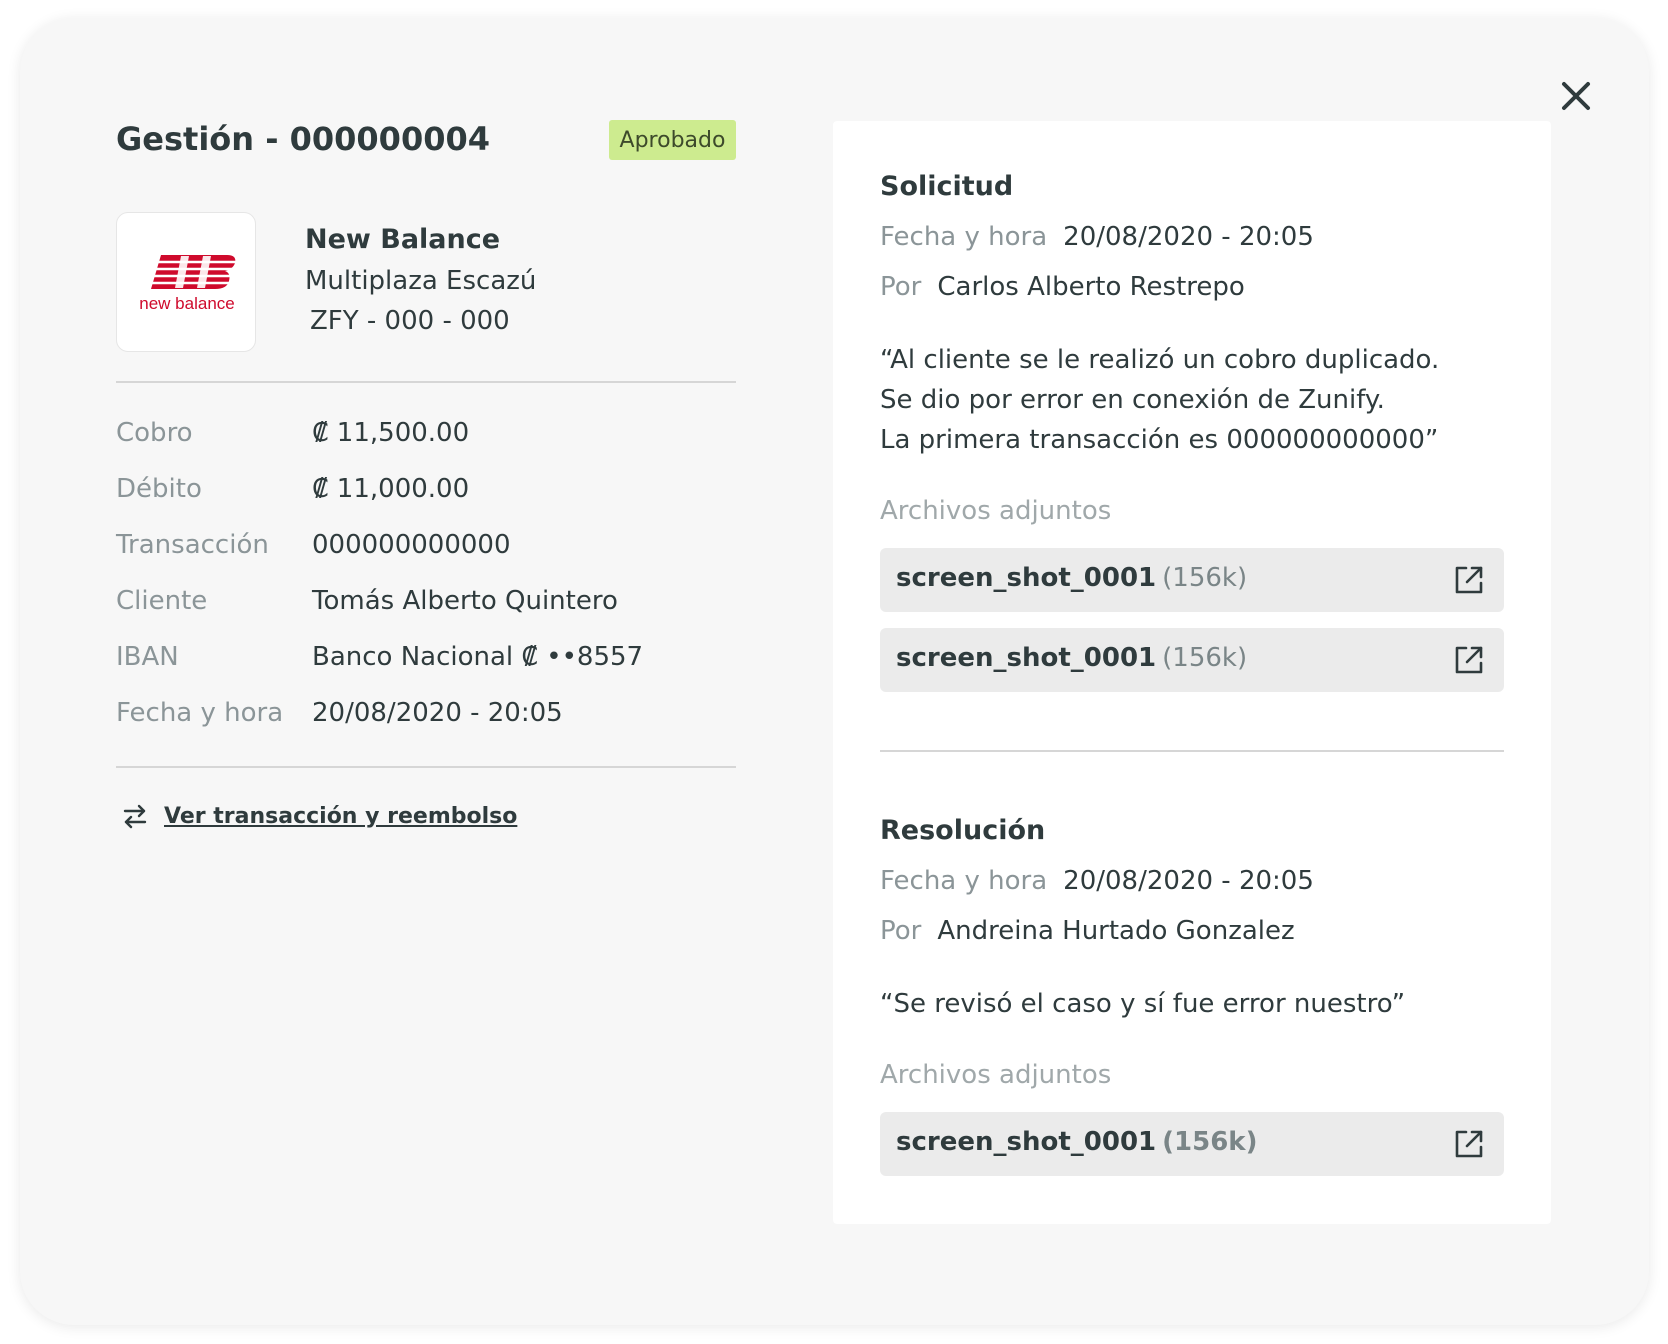  Describe the element at coordinates (478, 657) in the screenshot. I see `detail-value: Banco Nacional ₡ ••8557` at that location.